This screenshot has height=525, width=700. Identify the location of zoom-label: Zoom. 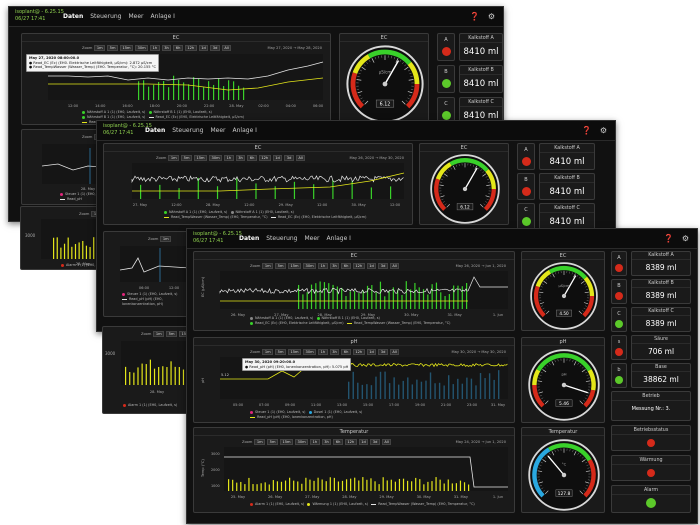
(255, 352).